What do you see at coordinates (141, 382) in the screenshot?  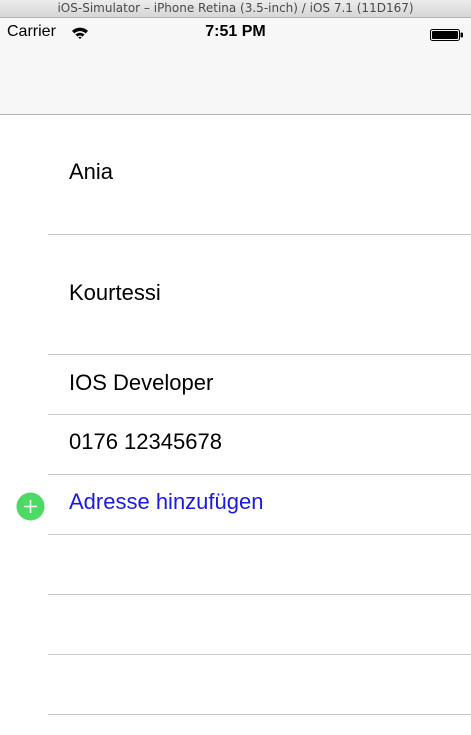 I see `job-title-value: IOS Developer` at bounding box center [141, 382].